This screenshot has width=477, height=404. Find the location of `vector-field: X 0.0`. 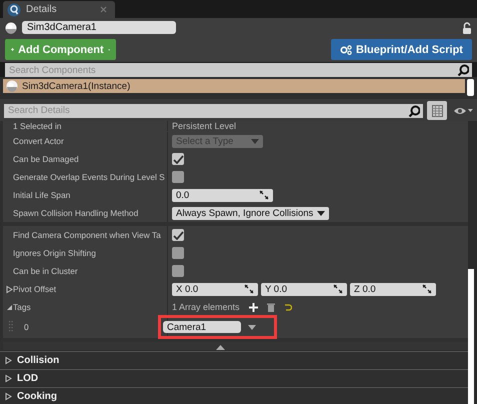

vector-field: X 0.0 is located at coordinates (215, 289).